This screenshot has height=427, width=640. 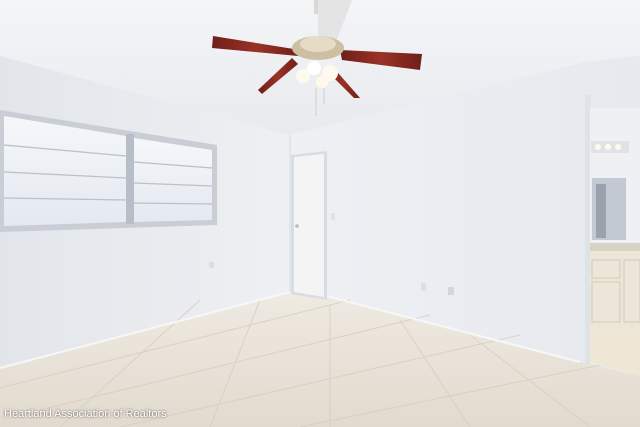 What do you see at coordinates (615, 291) in the screenshot?
I see `cabinet` at bounding box center [615, 291].